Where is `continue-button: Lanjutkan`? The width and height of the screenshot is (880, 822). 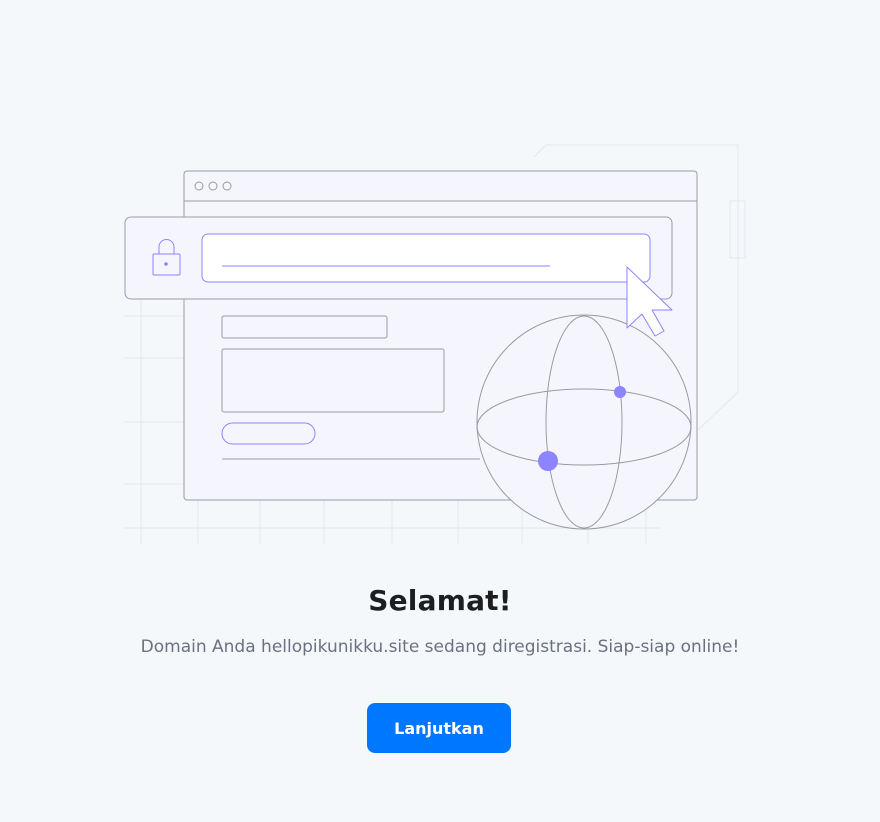
continue-button: Lanjutkan is located at coordinates (439, 728).